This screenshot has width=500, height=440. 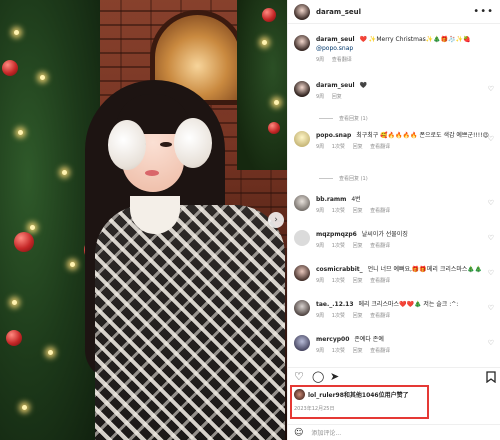 What do you see at coordinates (299, 377) in the screenshot?
I see `like-heart-icon: ♡` at bounding box center [299, 377].